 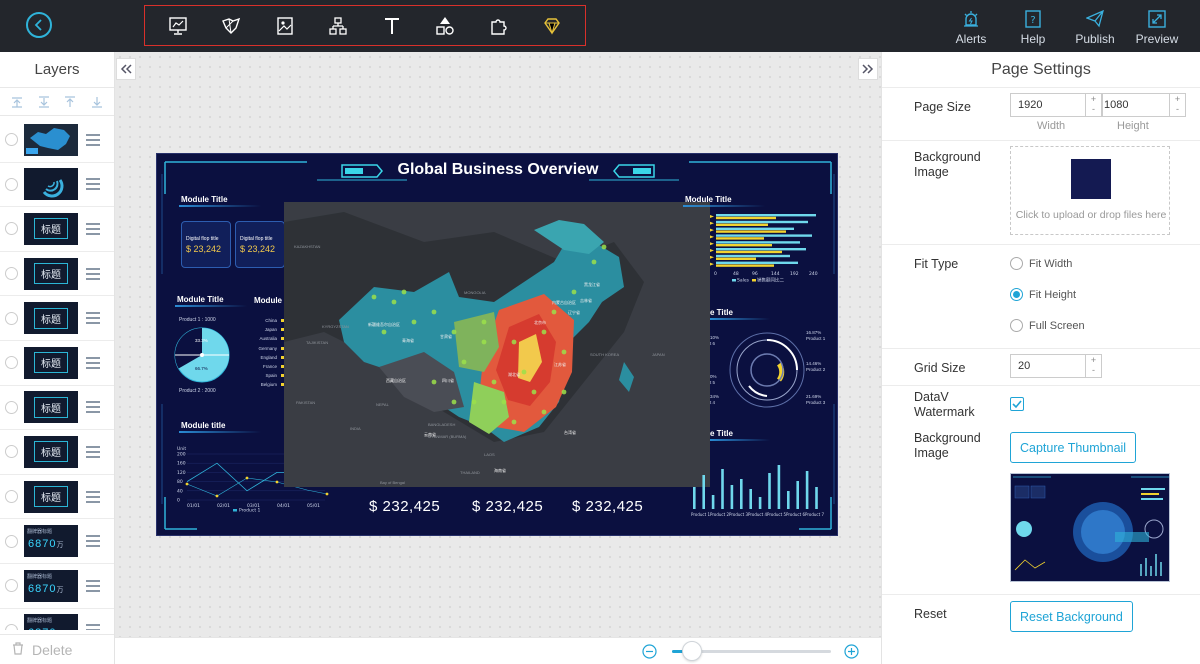 I want to click on zoom-slider-handle, so click(x=692, y=651).